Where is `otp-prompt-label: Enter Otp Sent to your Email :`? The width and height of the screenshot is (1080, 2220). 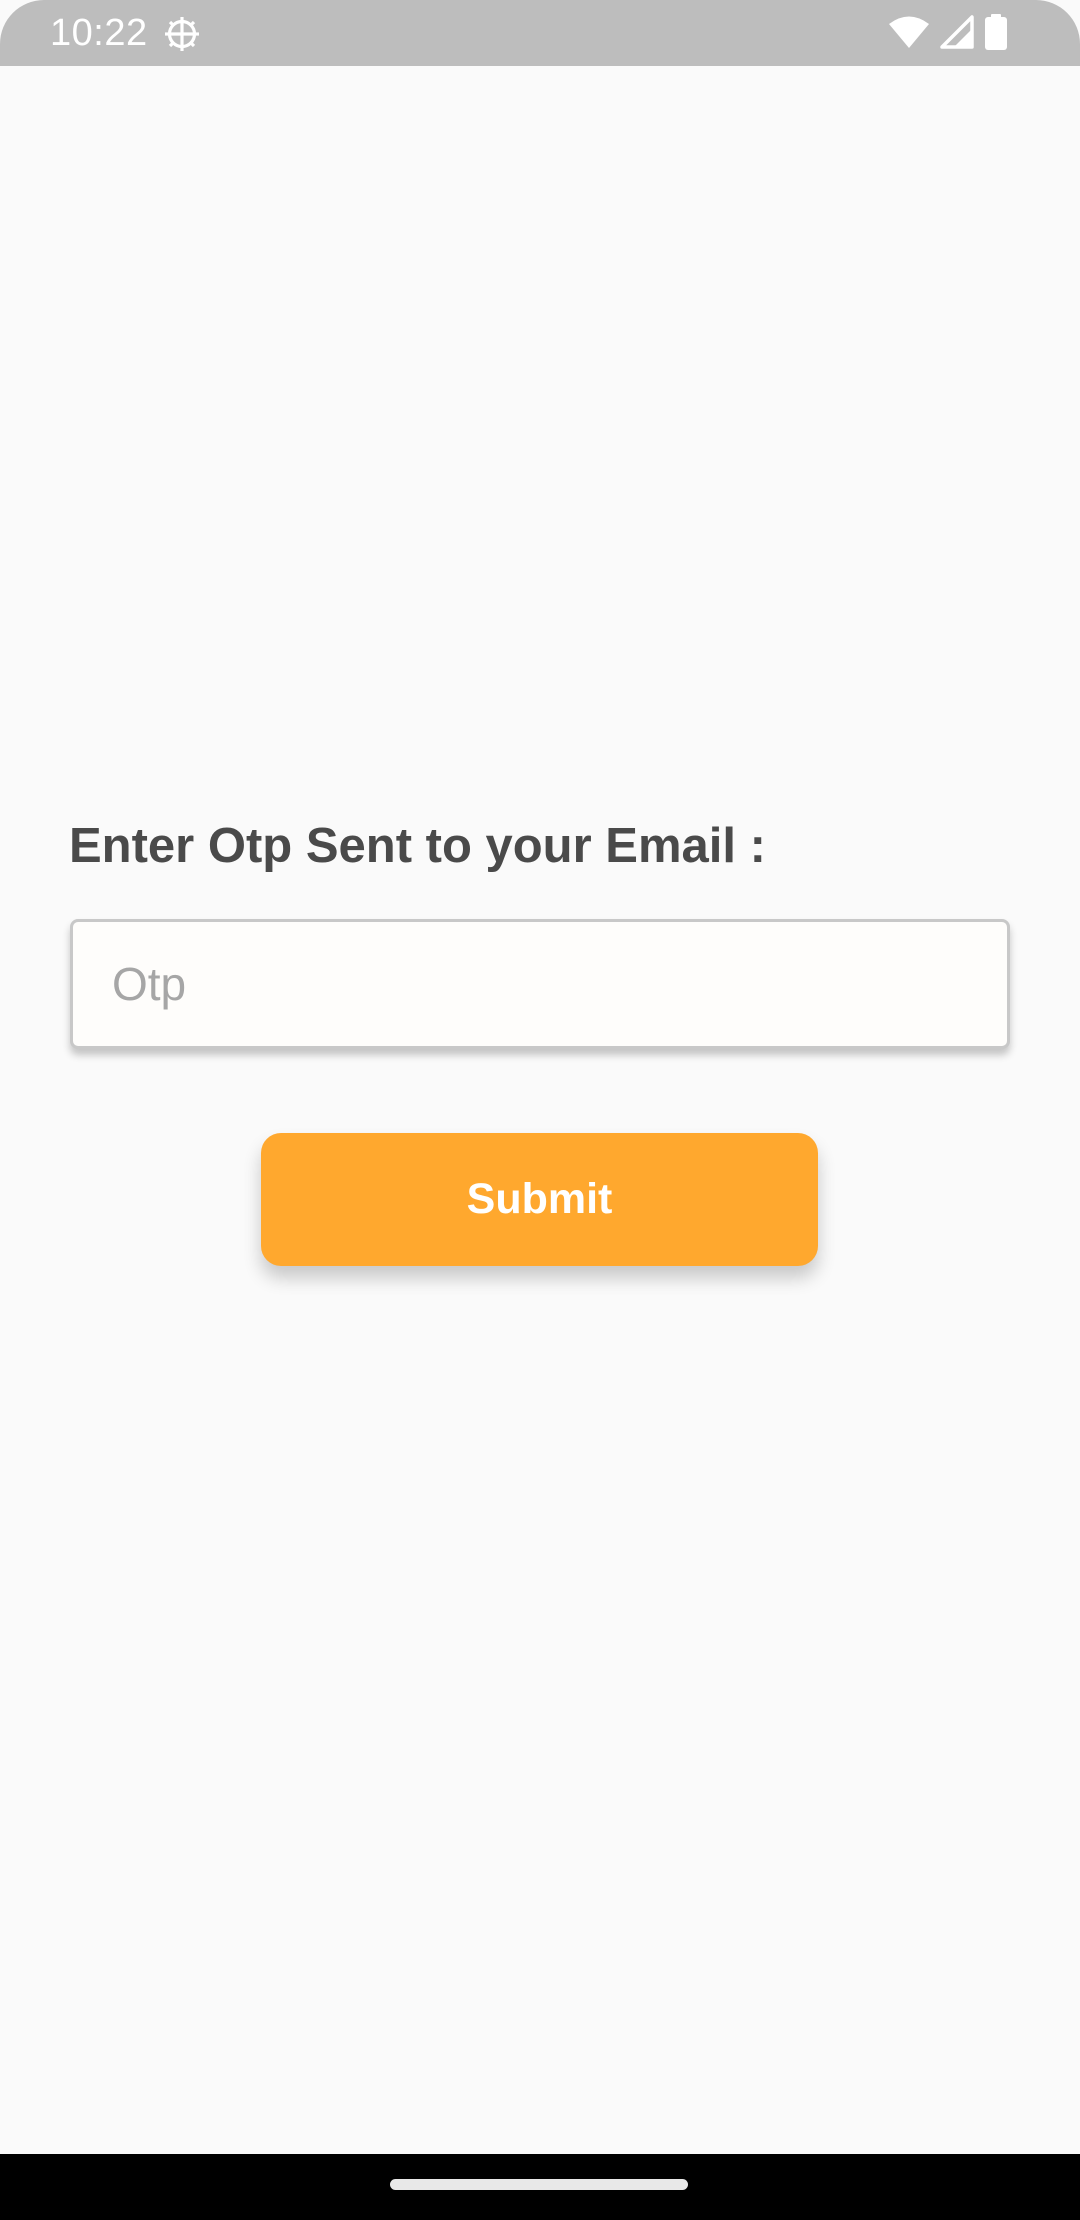
otp-prompt-label: Enter Otp Sent to your Email : is located at coordinates (417, 846).